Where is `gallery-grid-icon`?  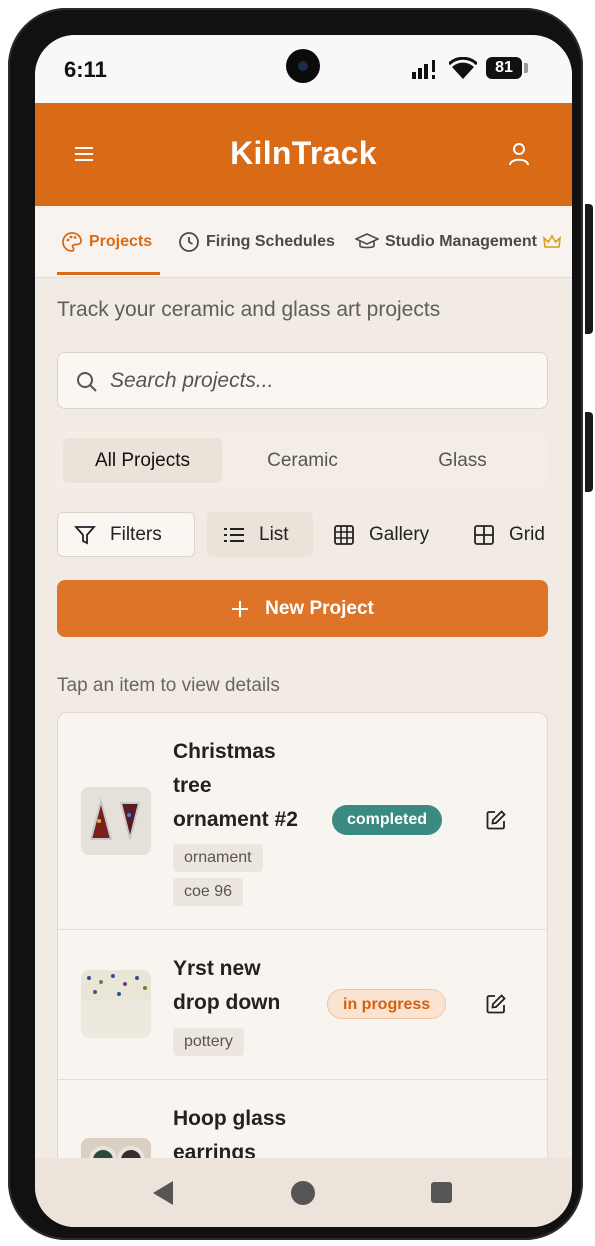
gallery-grid-icon is located at coordinates (344, 534).